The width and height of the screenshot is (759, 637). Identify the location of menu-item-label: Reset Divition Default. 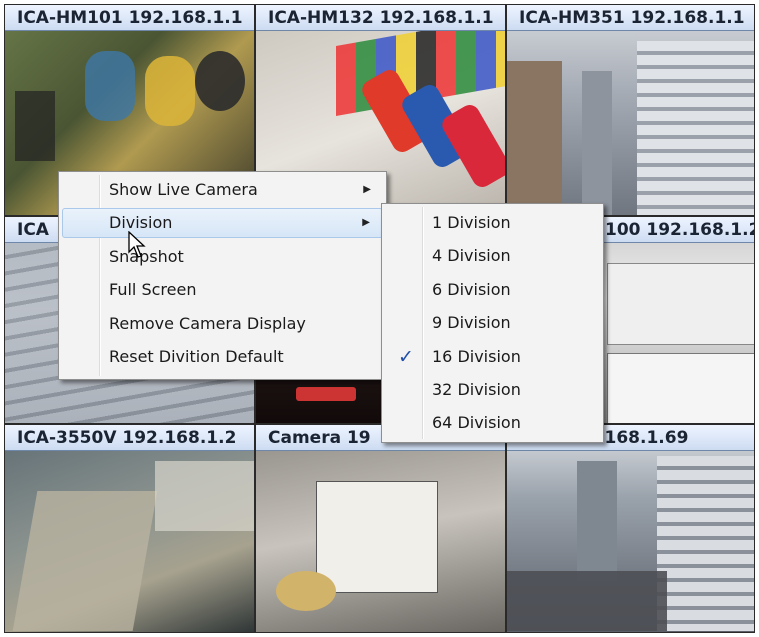
(196, 356).